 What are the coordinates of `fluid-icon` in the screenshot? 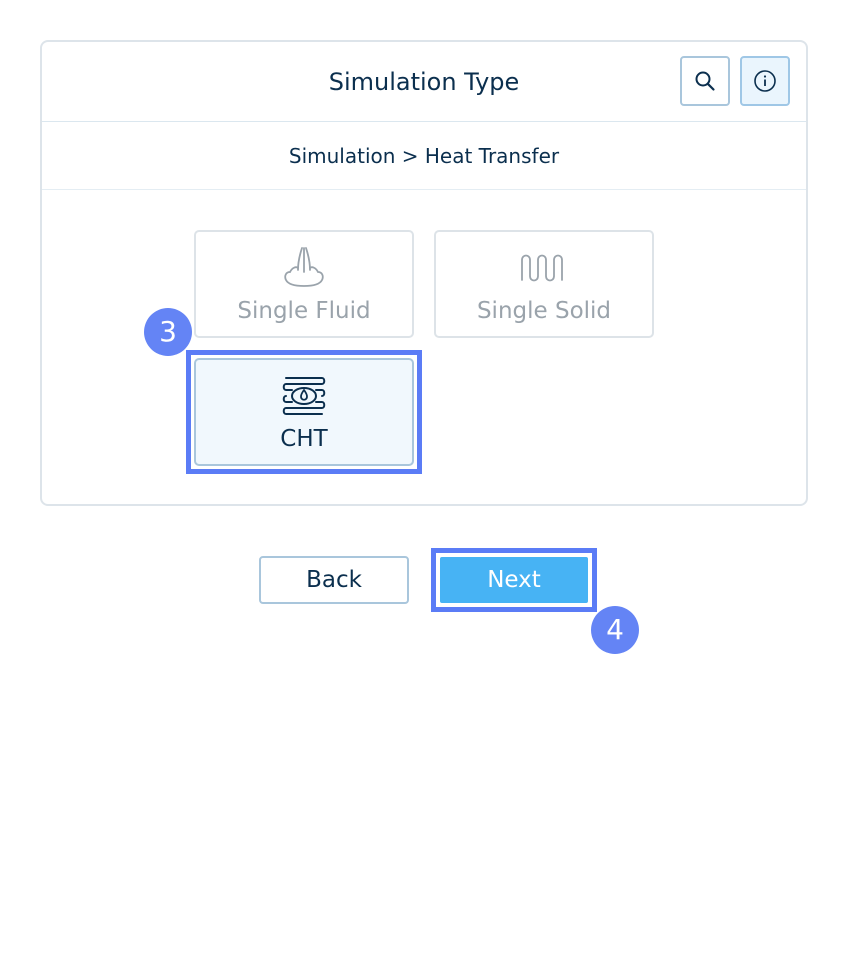 It's located at (304, 267).